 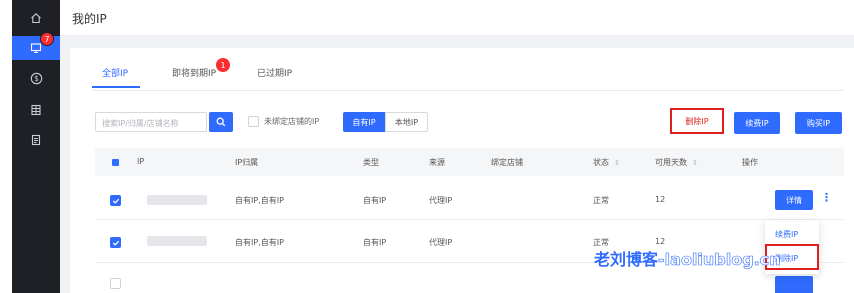 What do you see at coordinates (826, 197) in the screenshot?
I see `more-actions-icon: ⋮` at bounding box center [826, 197].